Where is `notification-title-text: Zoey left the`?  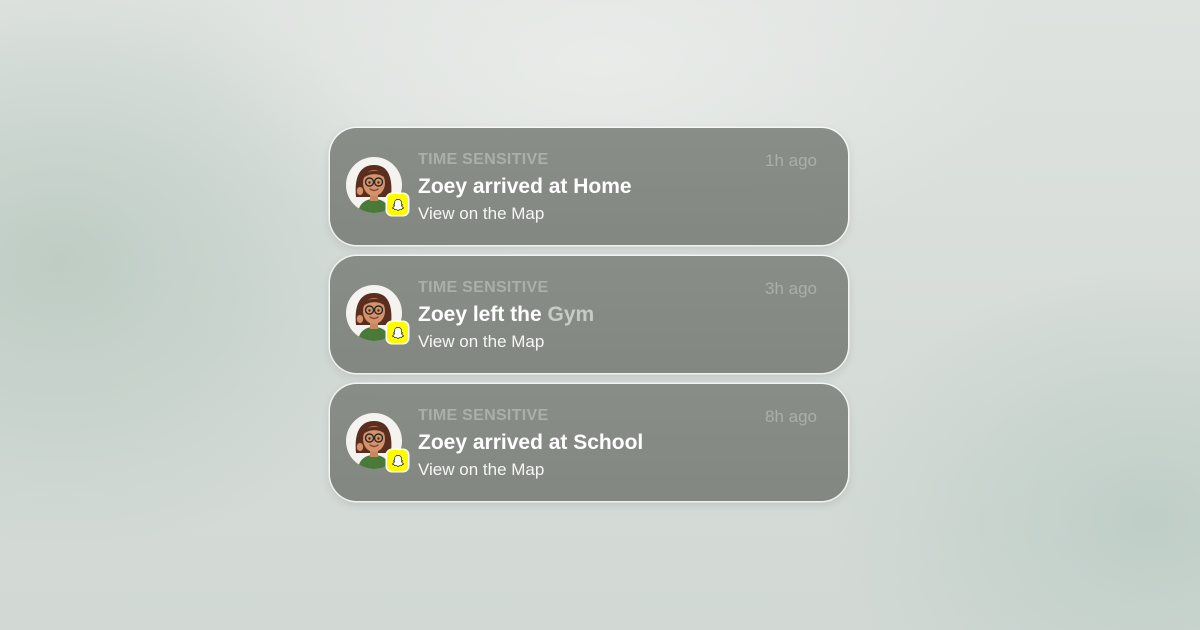
notification-title-text: Zoey left the is located at coordinates (483, 314).